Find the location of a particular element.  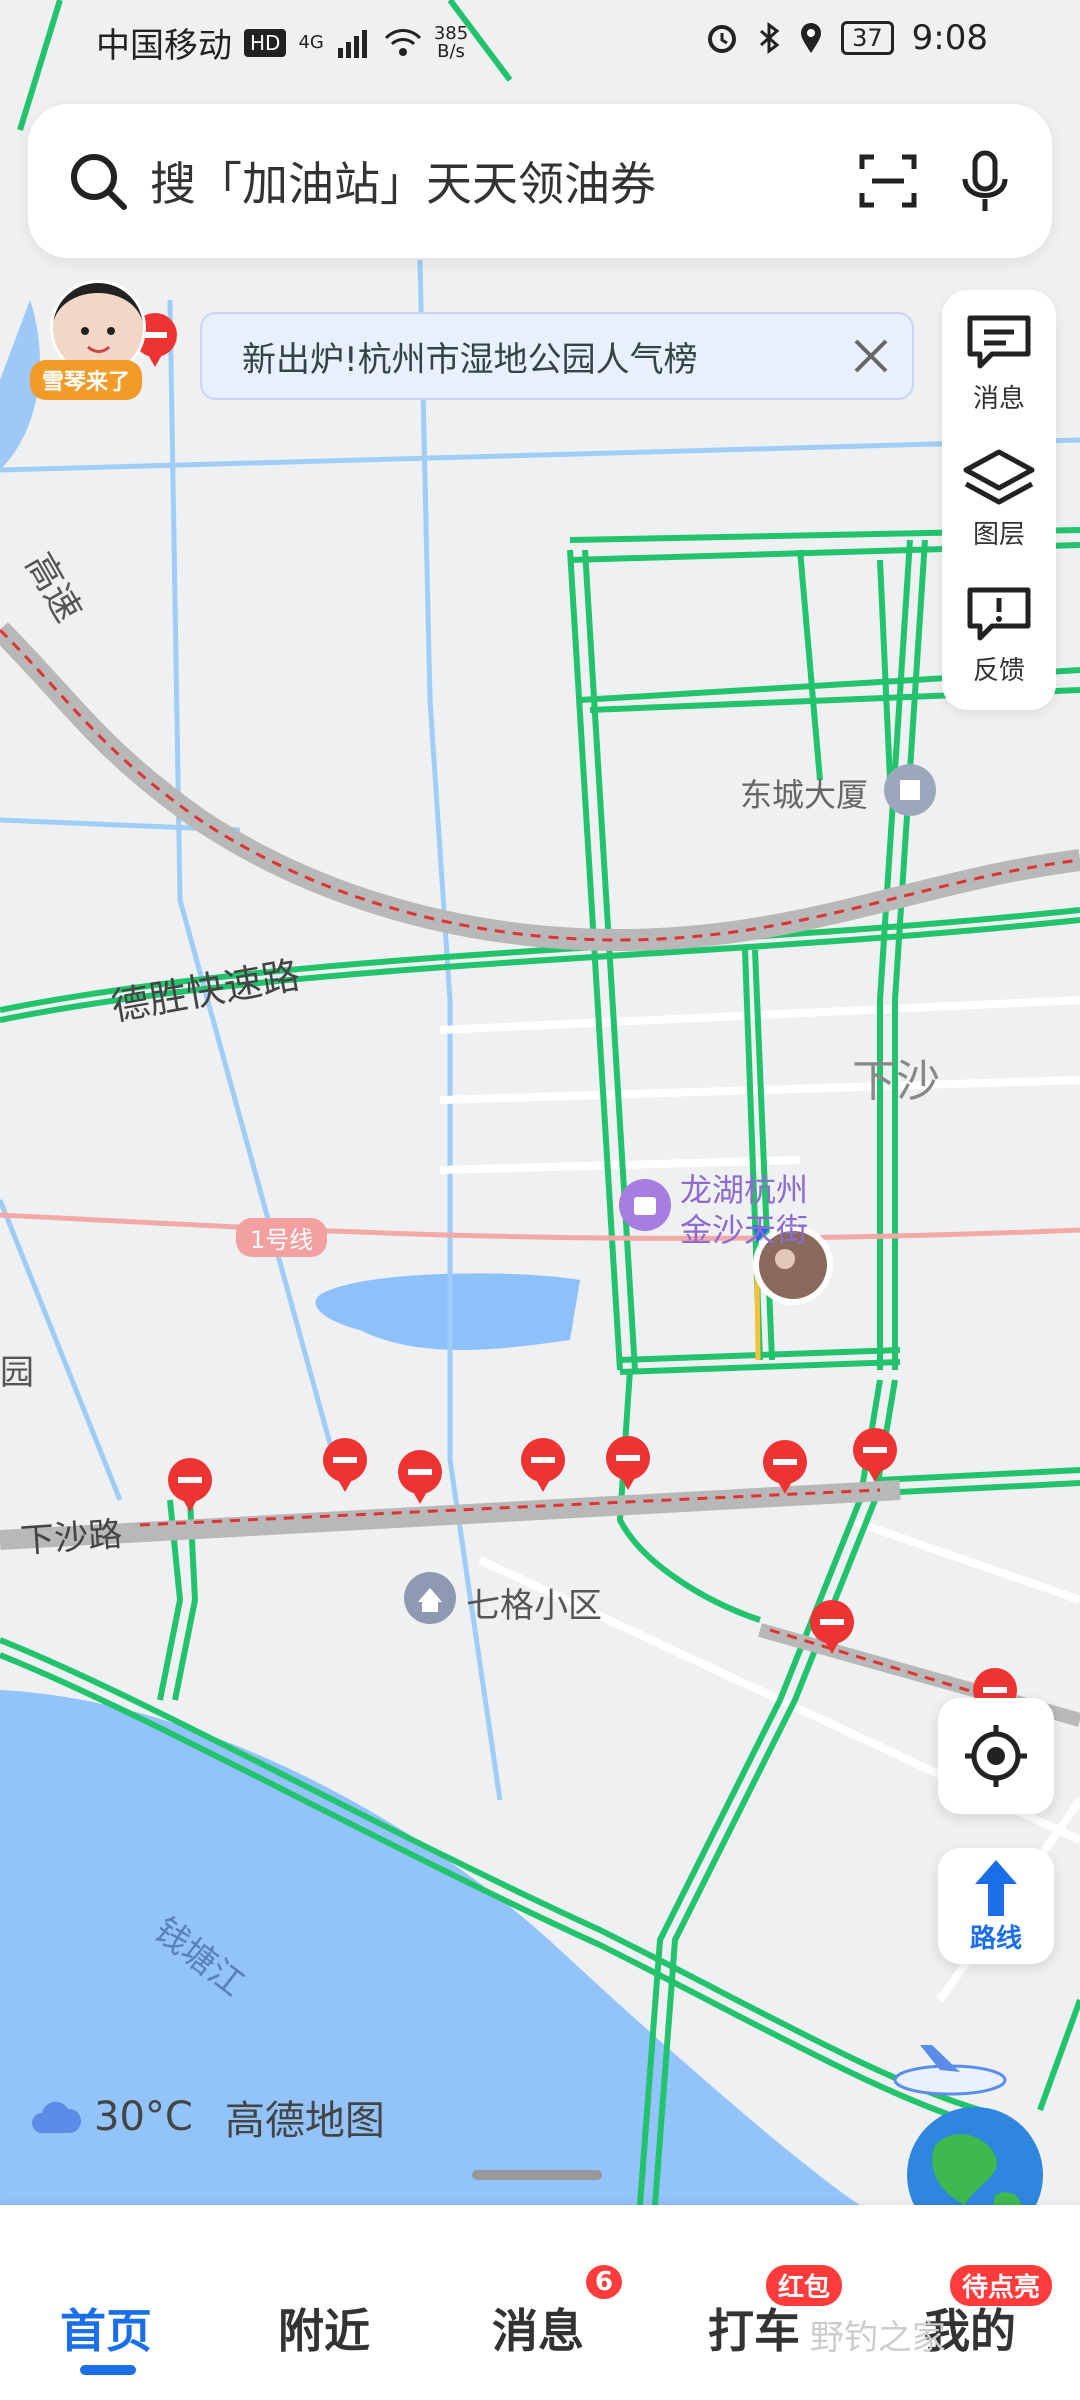

watermark: 野钓之家 is located at coordinates (878, 2338).